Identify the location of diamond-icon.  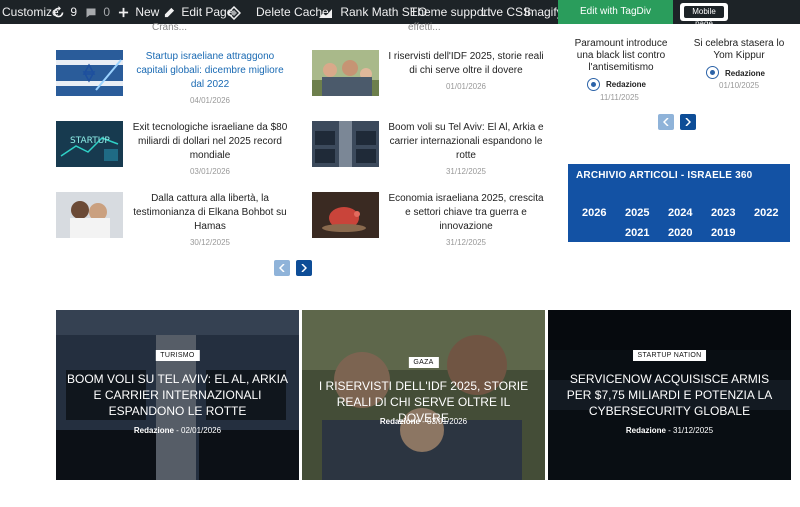
(234, 12).